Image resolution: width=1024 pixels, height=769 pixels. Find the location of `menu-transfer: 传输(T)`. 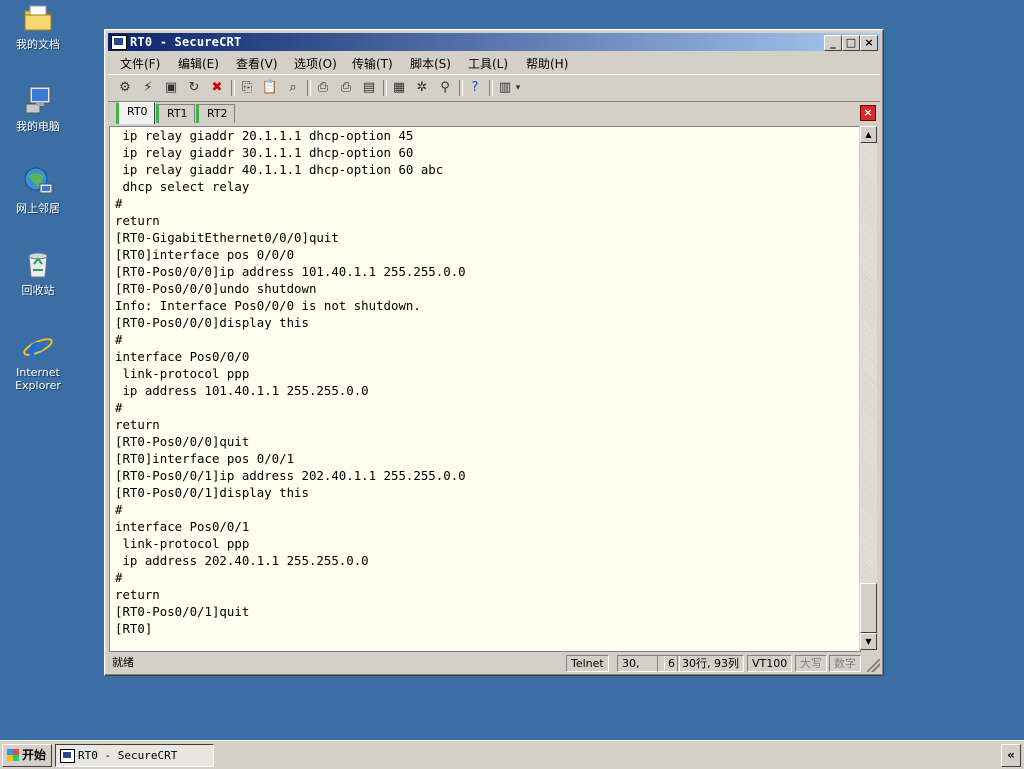

menu-transfer: 传输(T) is located at coordinates (372, 63).